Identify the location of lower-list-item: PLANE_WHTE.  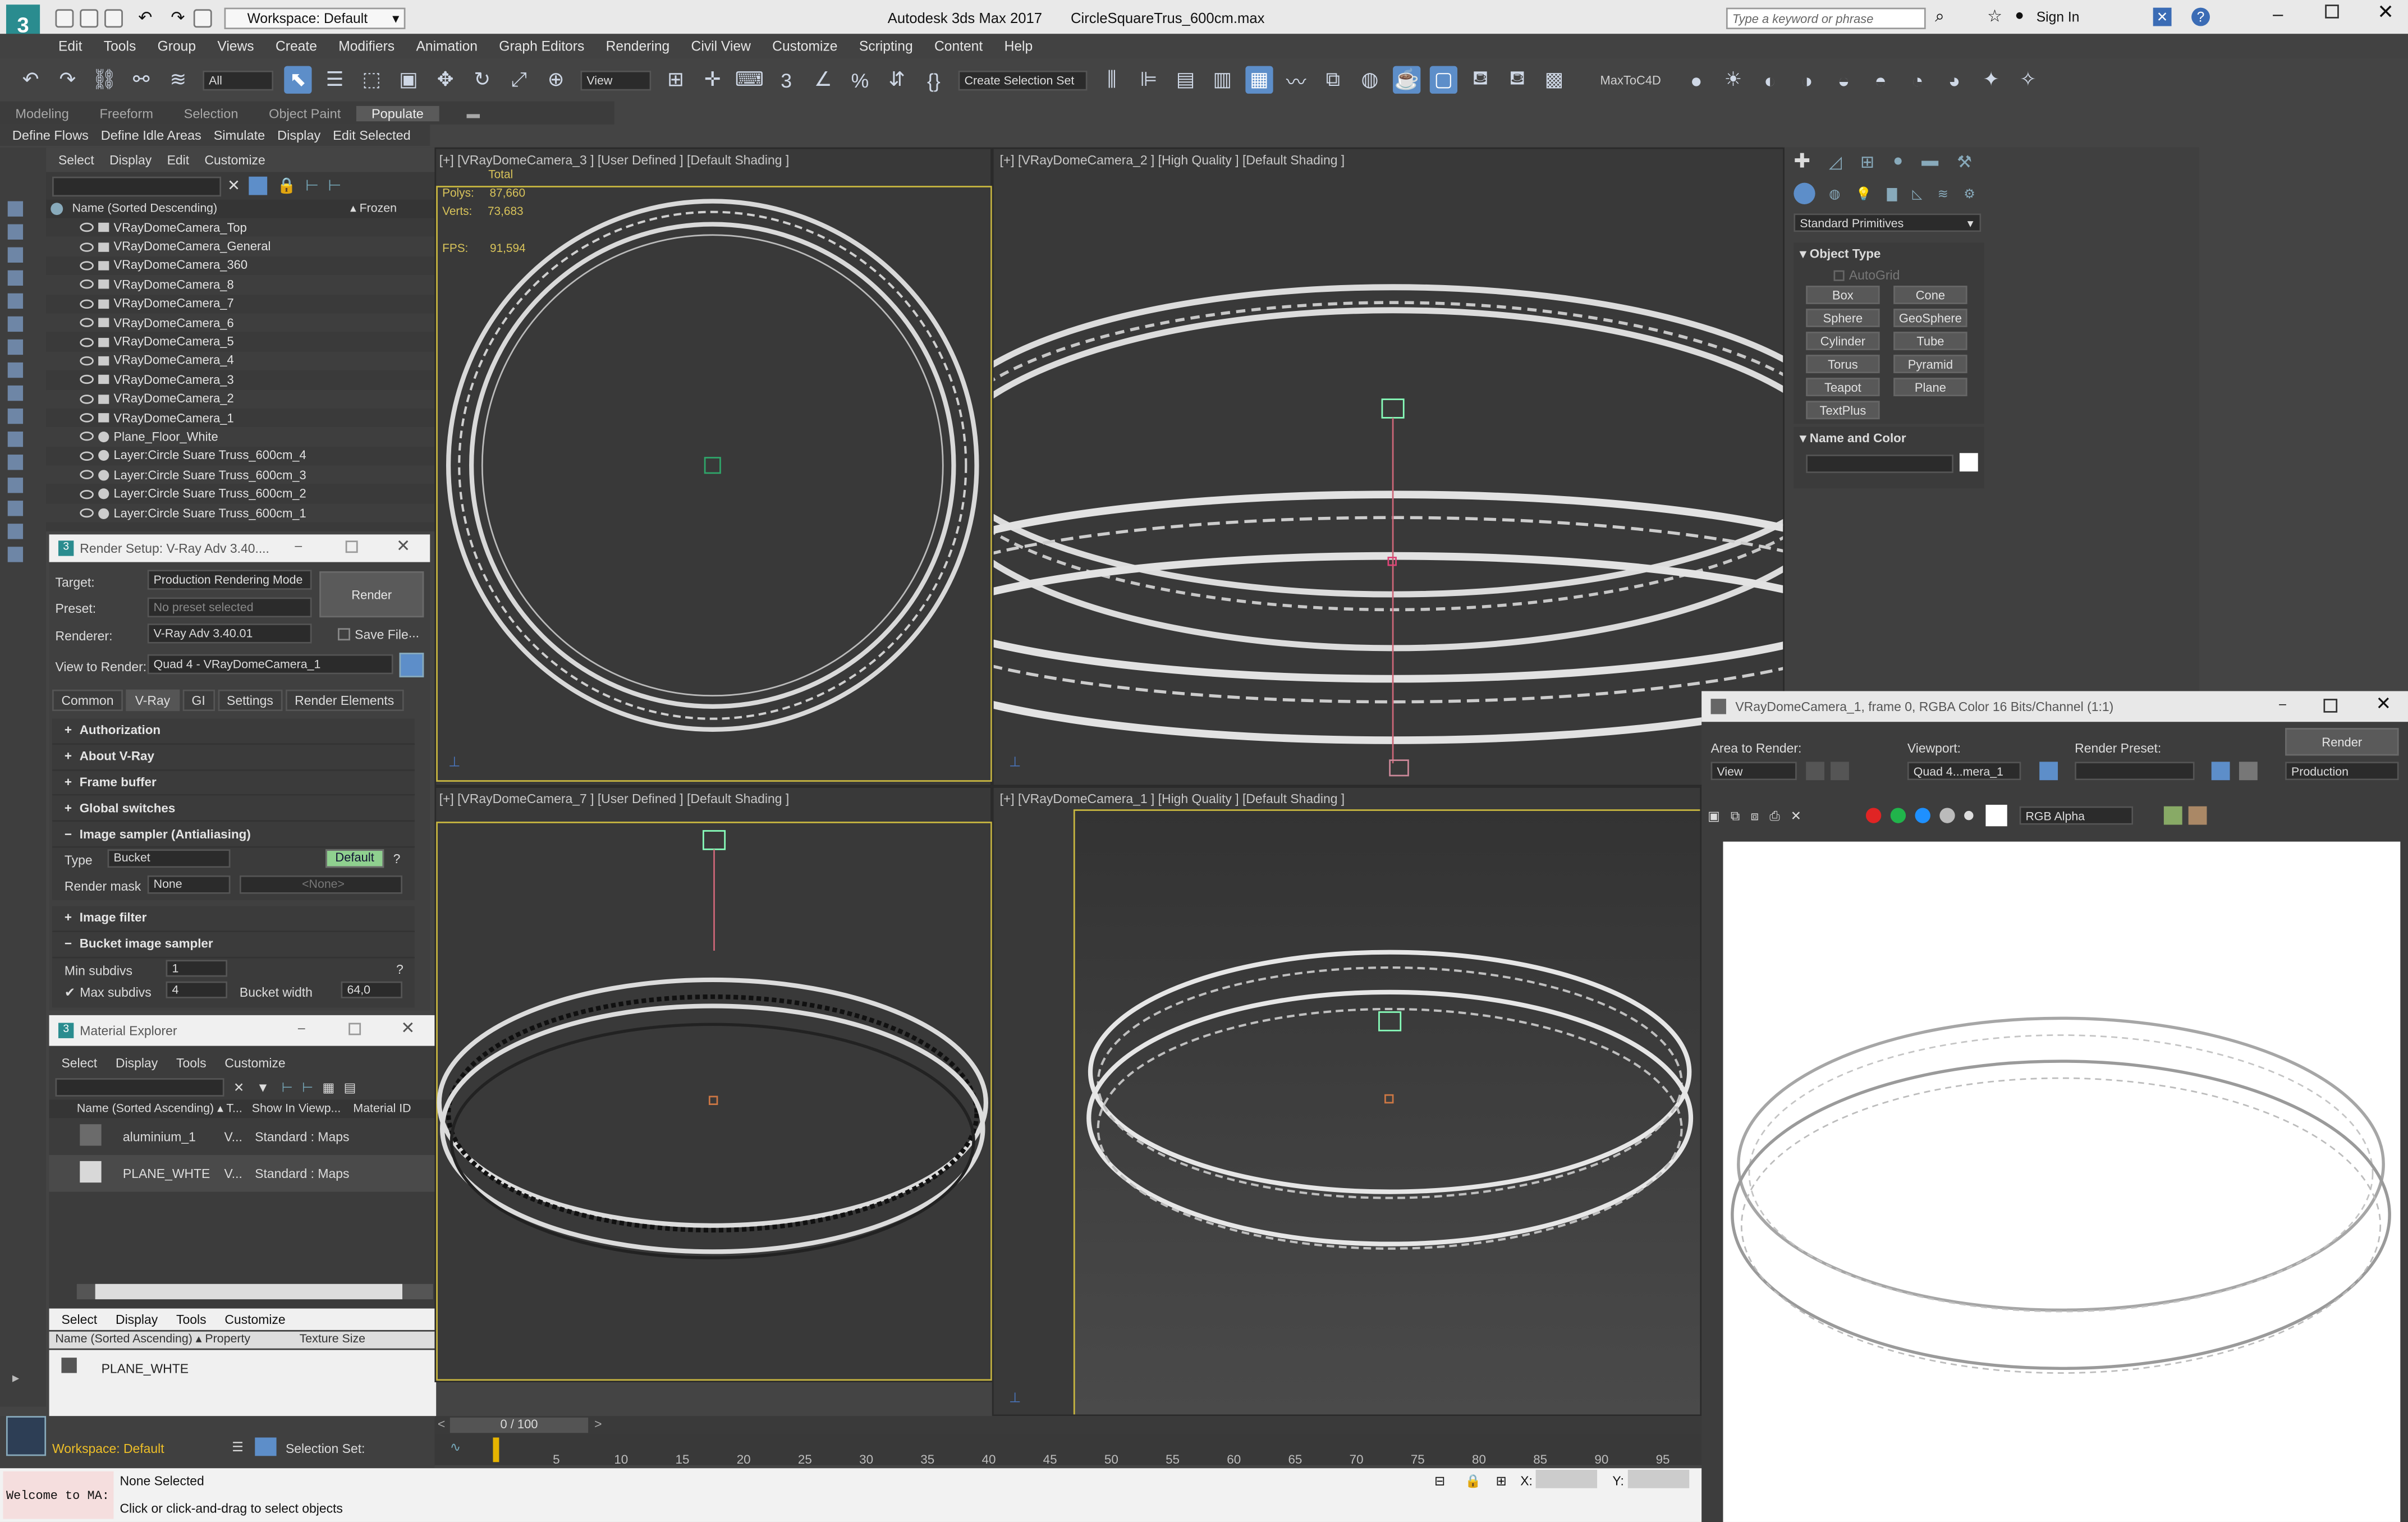
(145, 1368).